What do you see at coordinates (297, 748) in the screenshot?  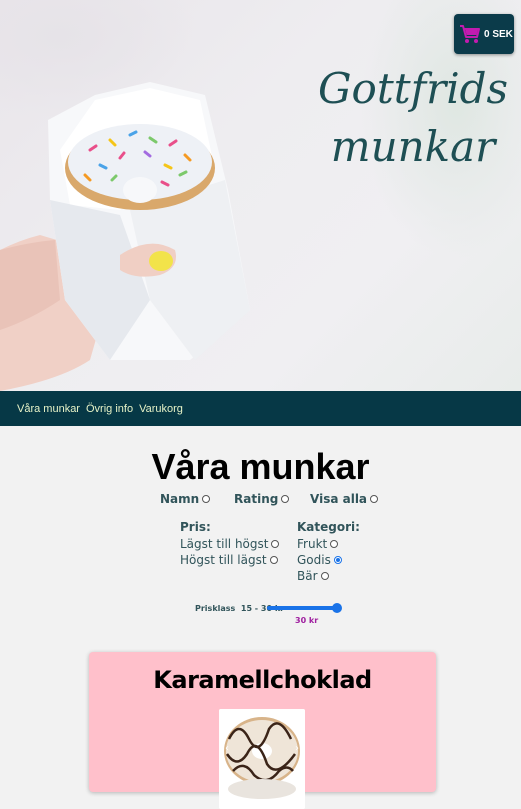 I see `carousel-next-icon: ›` at bounding box center [297, 748].